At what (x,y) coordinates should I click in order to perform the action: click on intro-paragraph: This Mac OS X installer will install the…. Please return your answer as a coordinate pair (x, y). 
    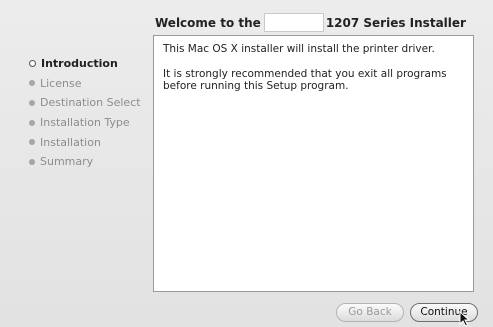
    Looking at the image, I should click on (299, 49).